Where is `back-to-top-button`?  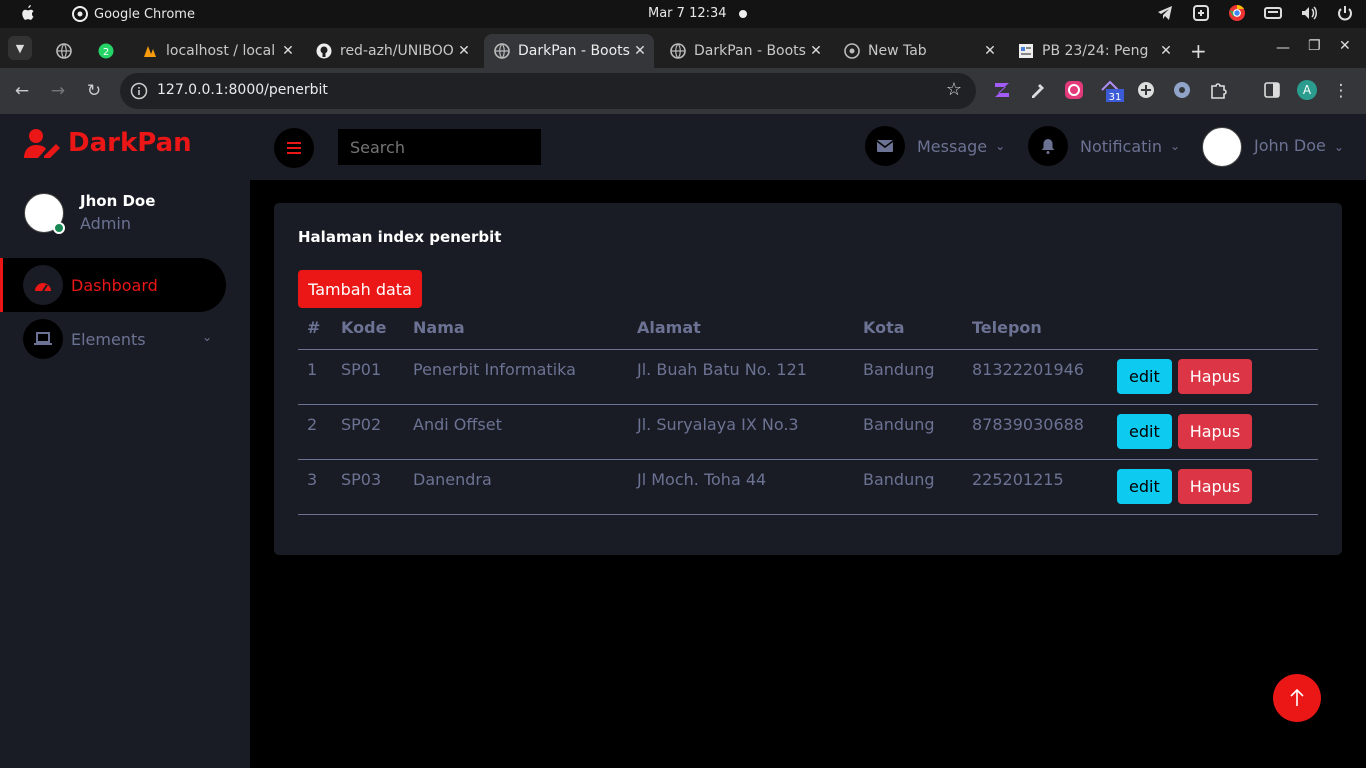 back-to-top-button is located at coordinates (1297, 698).